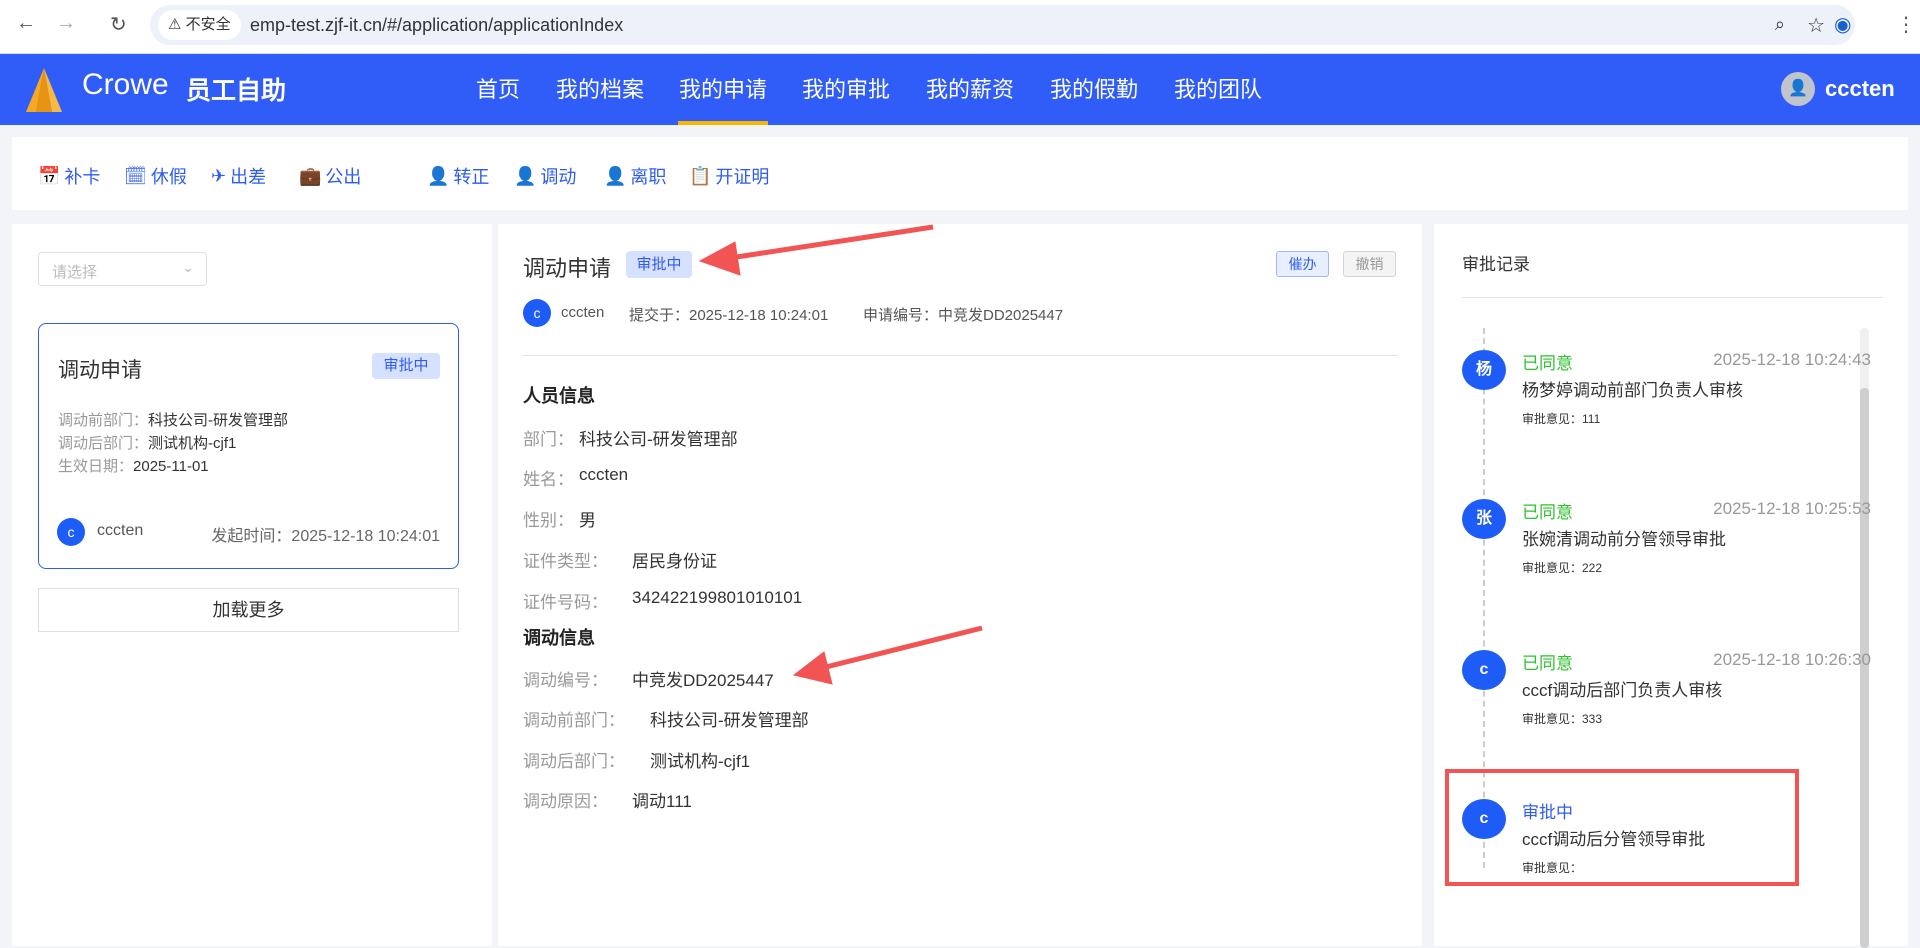  I want to click on nav-my-approvals: 我的审批, so click(846, 89).